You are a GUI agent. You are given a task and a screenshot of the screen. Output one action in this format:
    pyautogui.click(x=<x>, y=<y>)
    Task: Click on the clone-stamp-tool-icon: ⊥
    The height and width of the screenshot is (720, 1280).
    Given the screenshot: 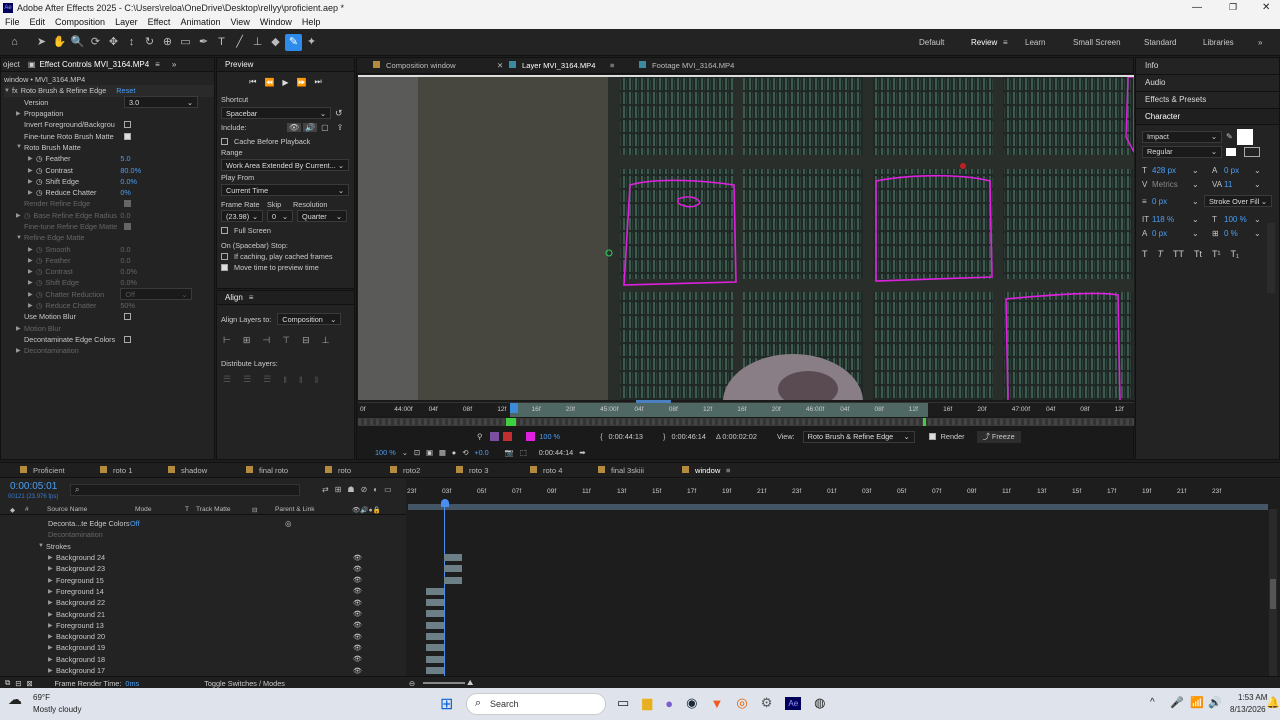 What is the action you would take?
    pyautogui.click(x=257, y=42)
    